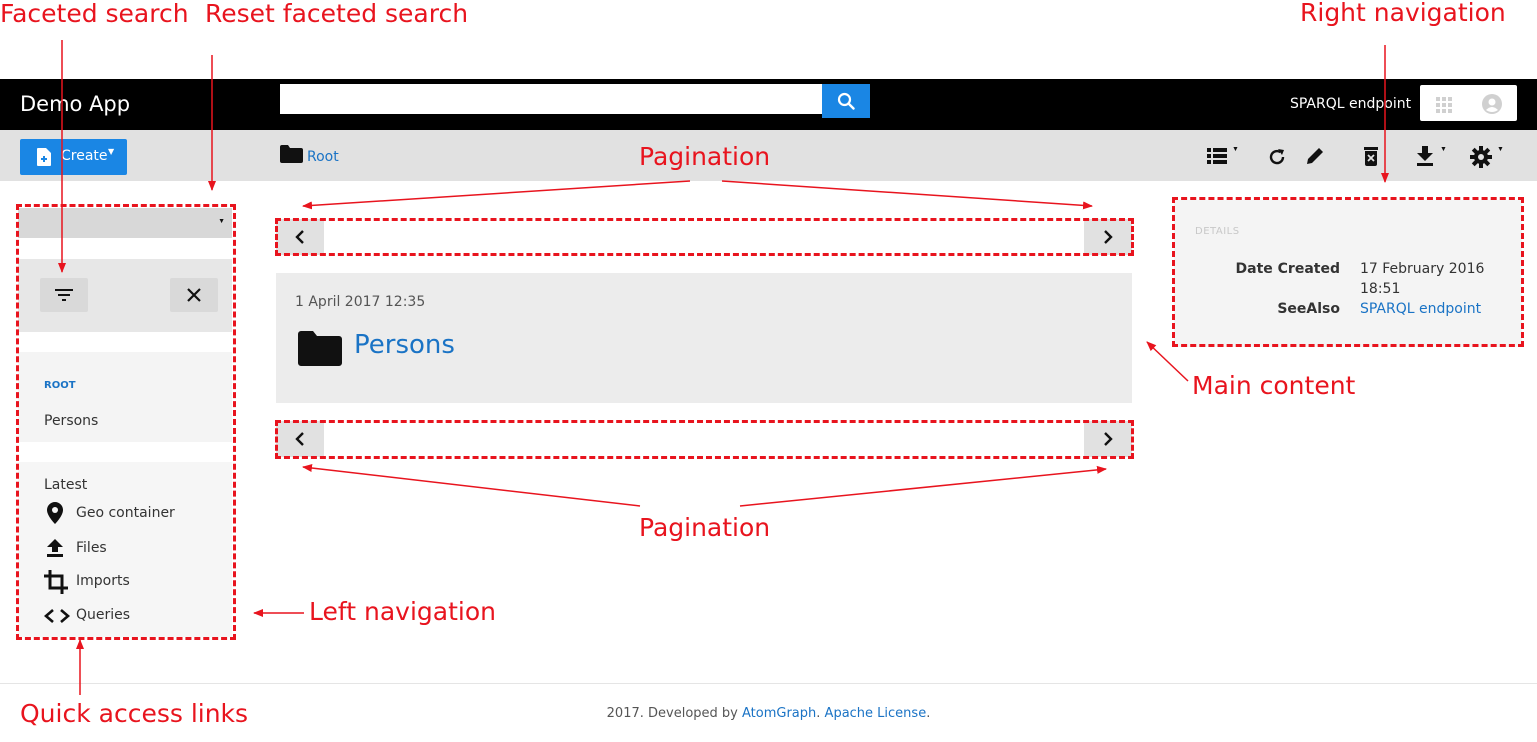 Image resolution: width=1537 pixels, height=742 pixels. Describe the element at coordinates (876, 713) in the screenshot. I see `apache-license-link: Apache License` at that location.